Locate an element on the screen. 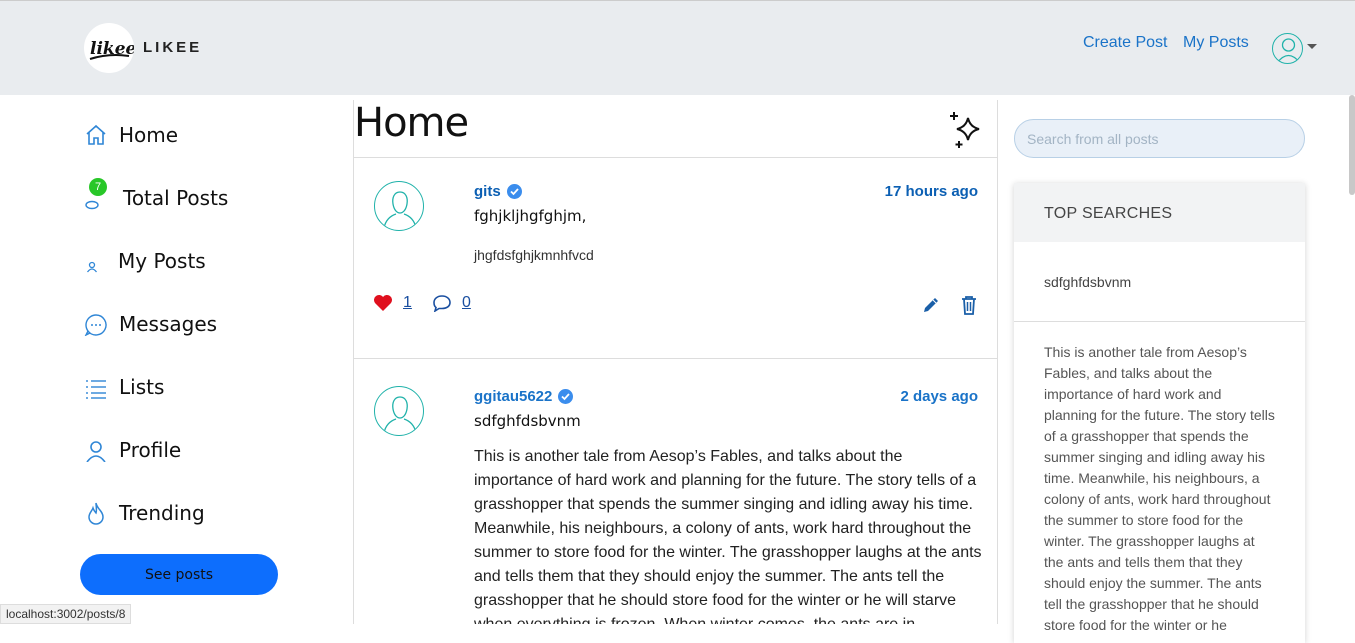 This screenshot has width=1355, height=643. sidebar-item-label: My Posts is located at coordinates (162, 261).